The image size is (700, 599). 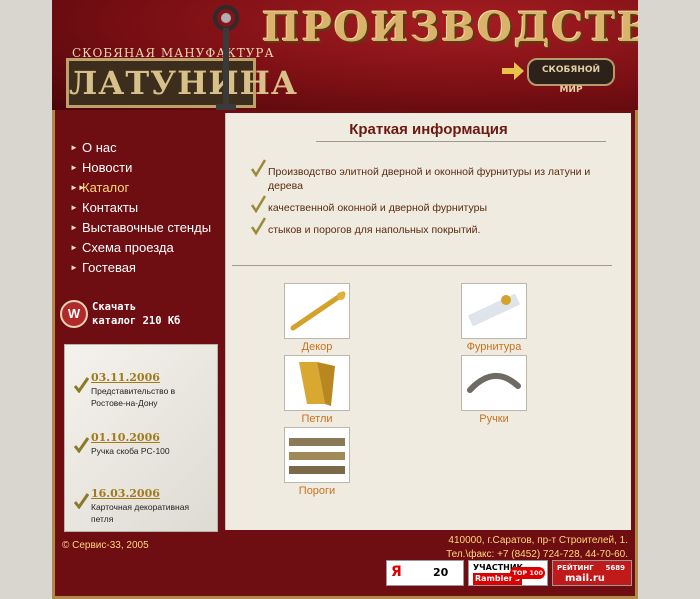 I want to click on nav-item-catalog: ►► Каталог, so click(x=141, y=188).